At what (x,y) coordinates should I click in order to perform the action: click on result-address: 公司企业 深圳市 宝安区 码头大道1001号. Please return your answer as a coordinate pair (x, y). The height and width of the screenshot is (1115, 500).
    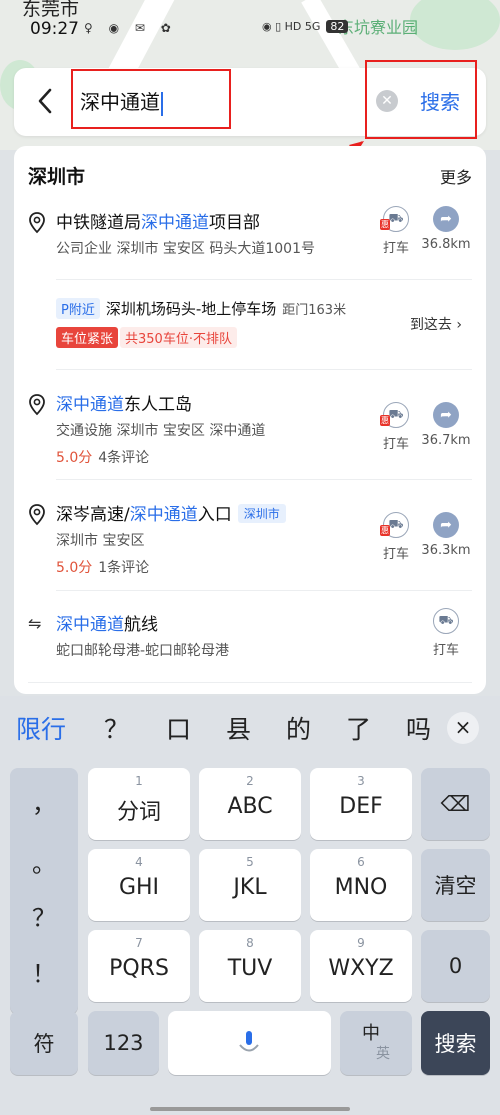
    Looking at the image, I should click on (185, 249).